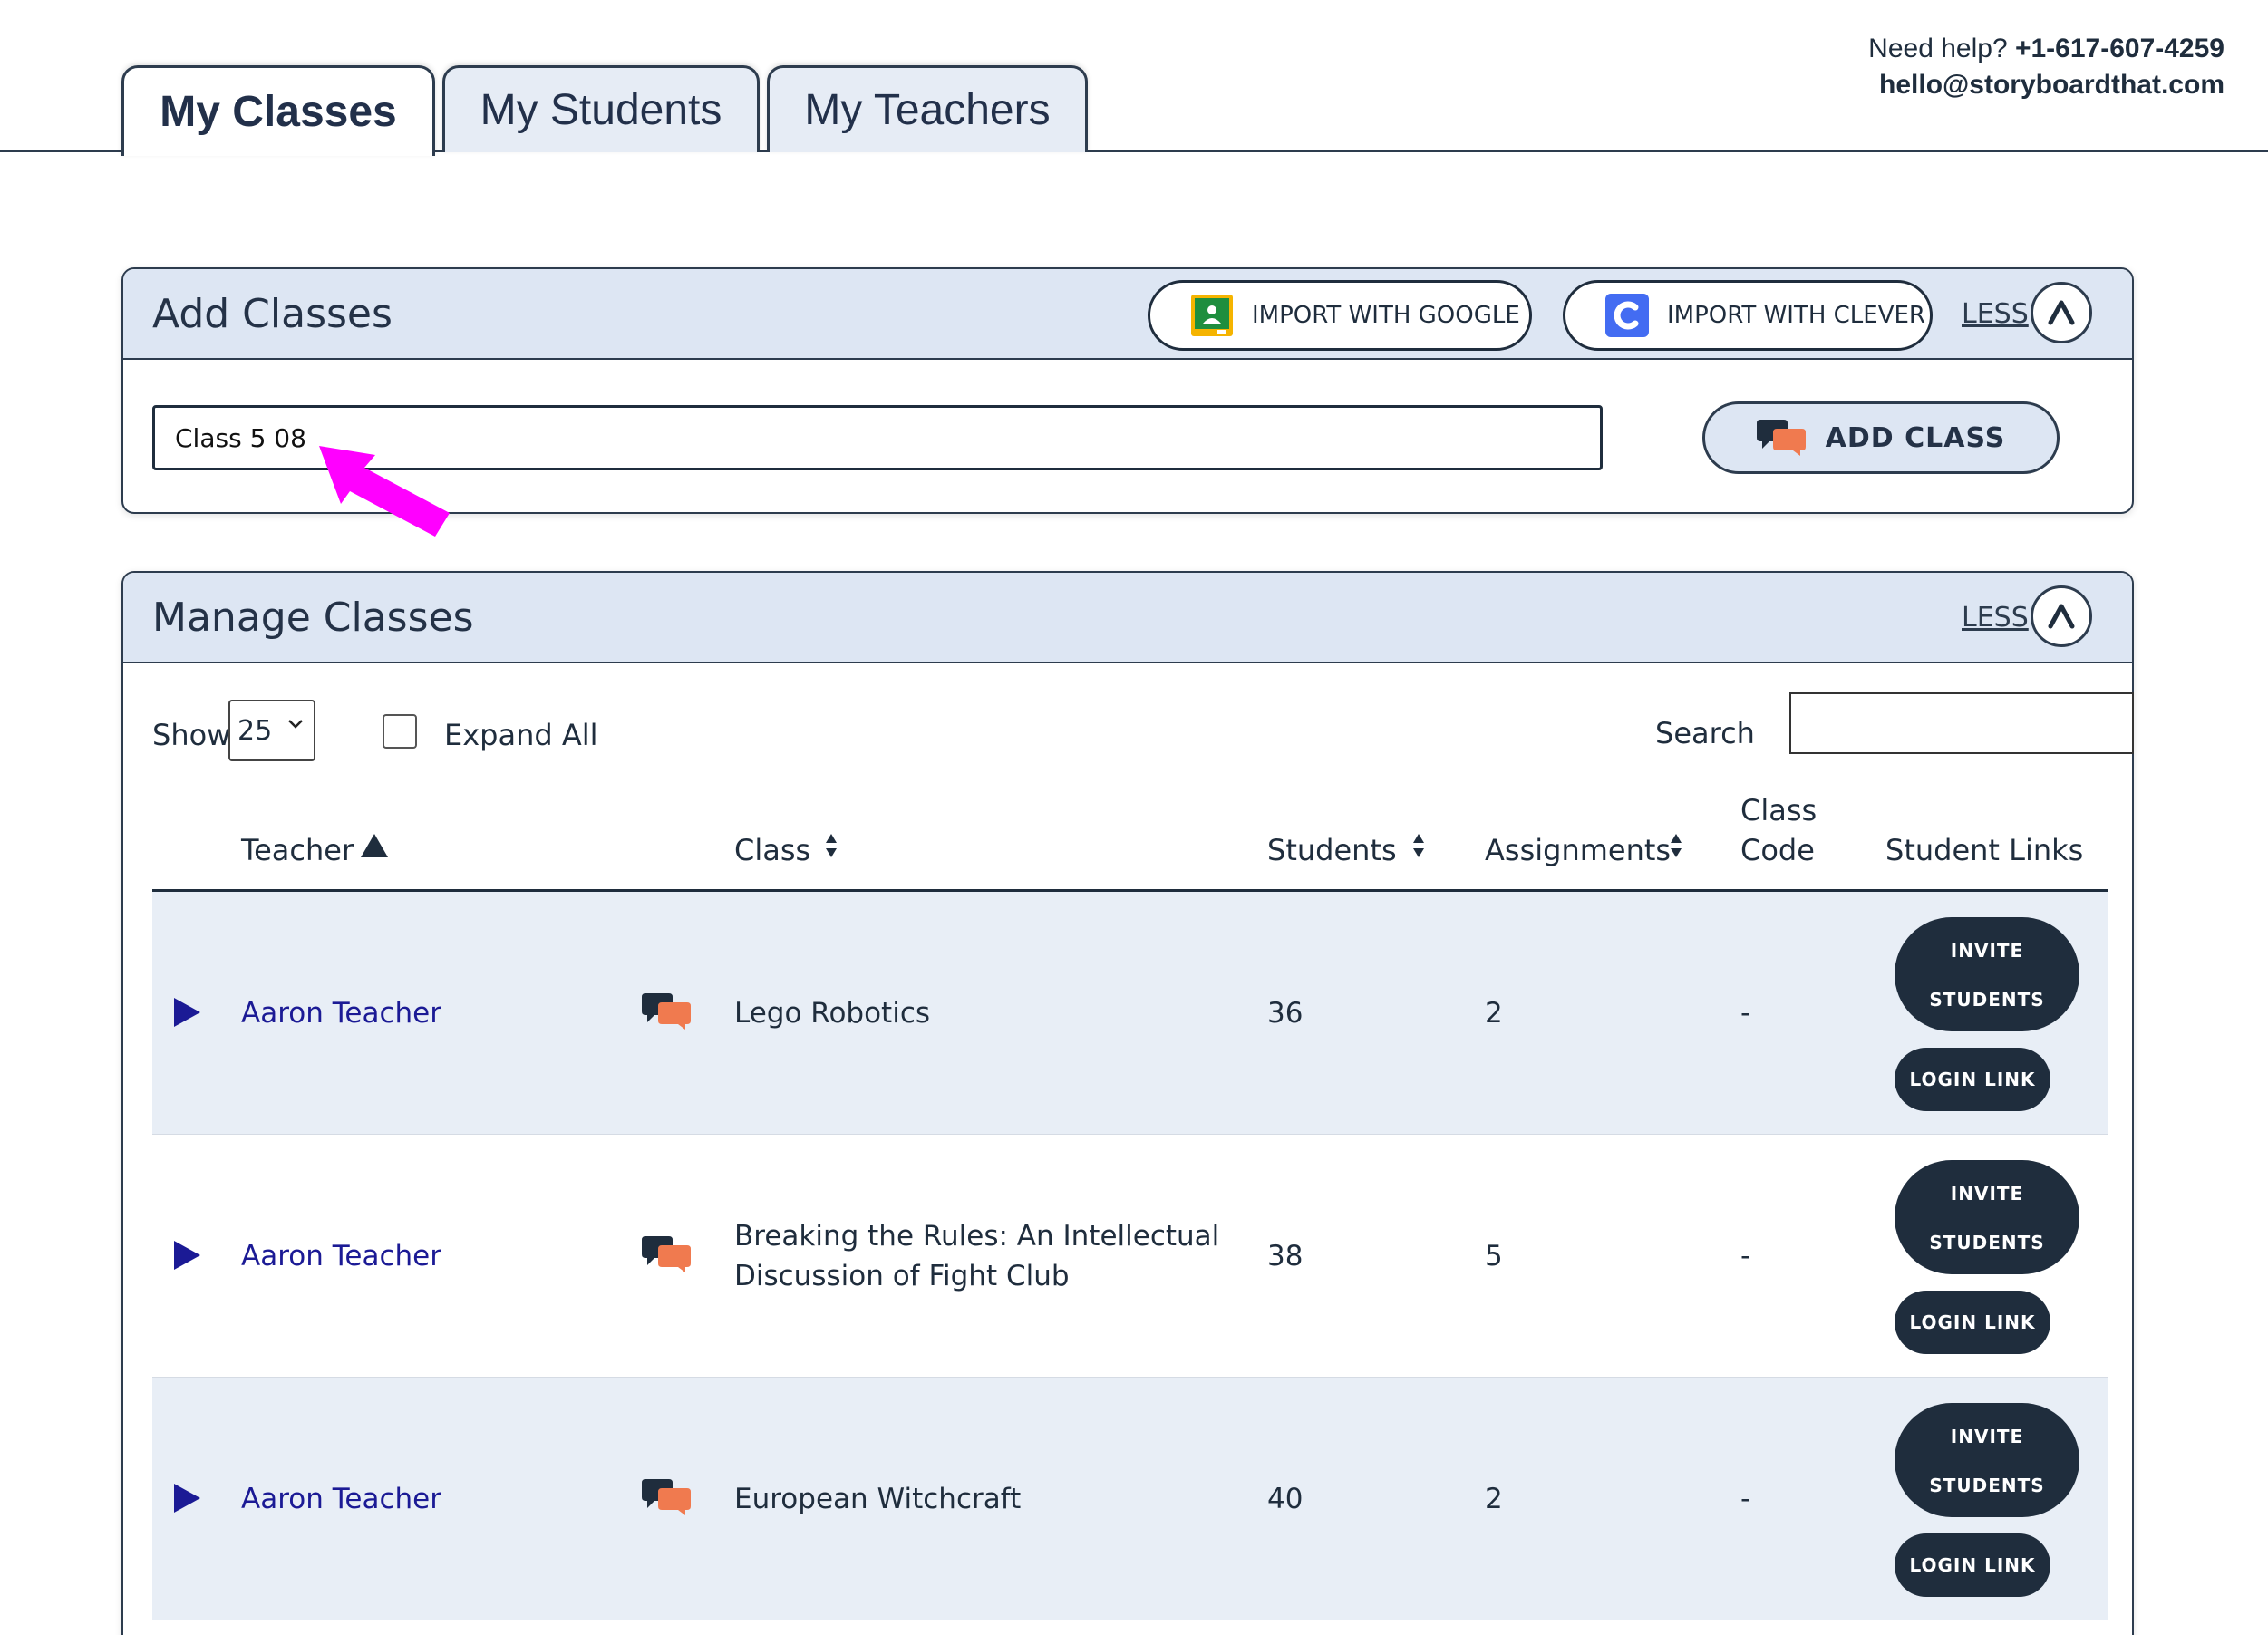 The width and height of the screenshot is (2268, 1635). What do you see at coordinates (1332, 850) in the screenshot?
I see `column-header-students: Students` at bounding box center [1332, 850].